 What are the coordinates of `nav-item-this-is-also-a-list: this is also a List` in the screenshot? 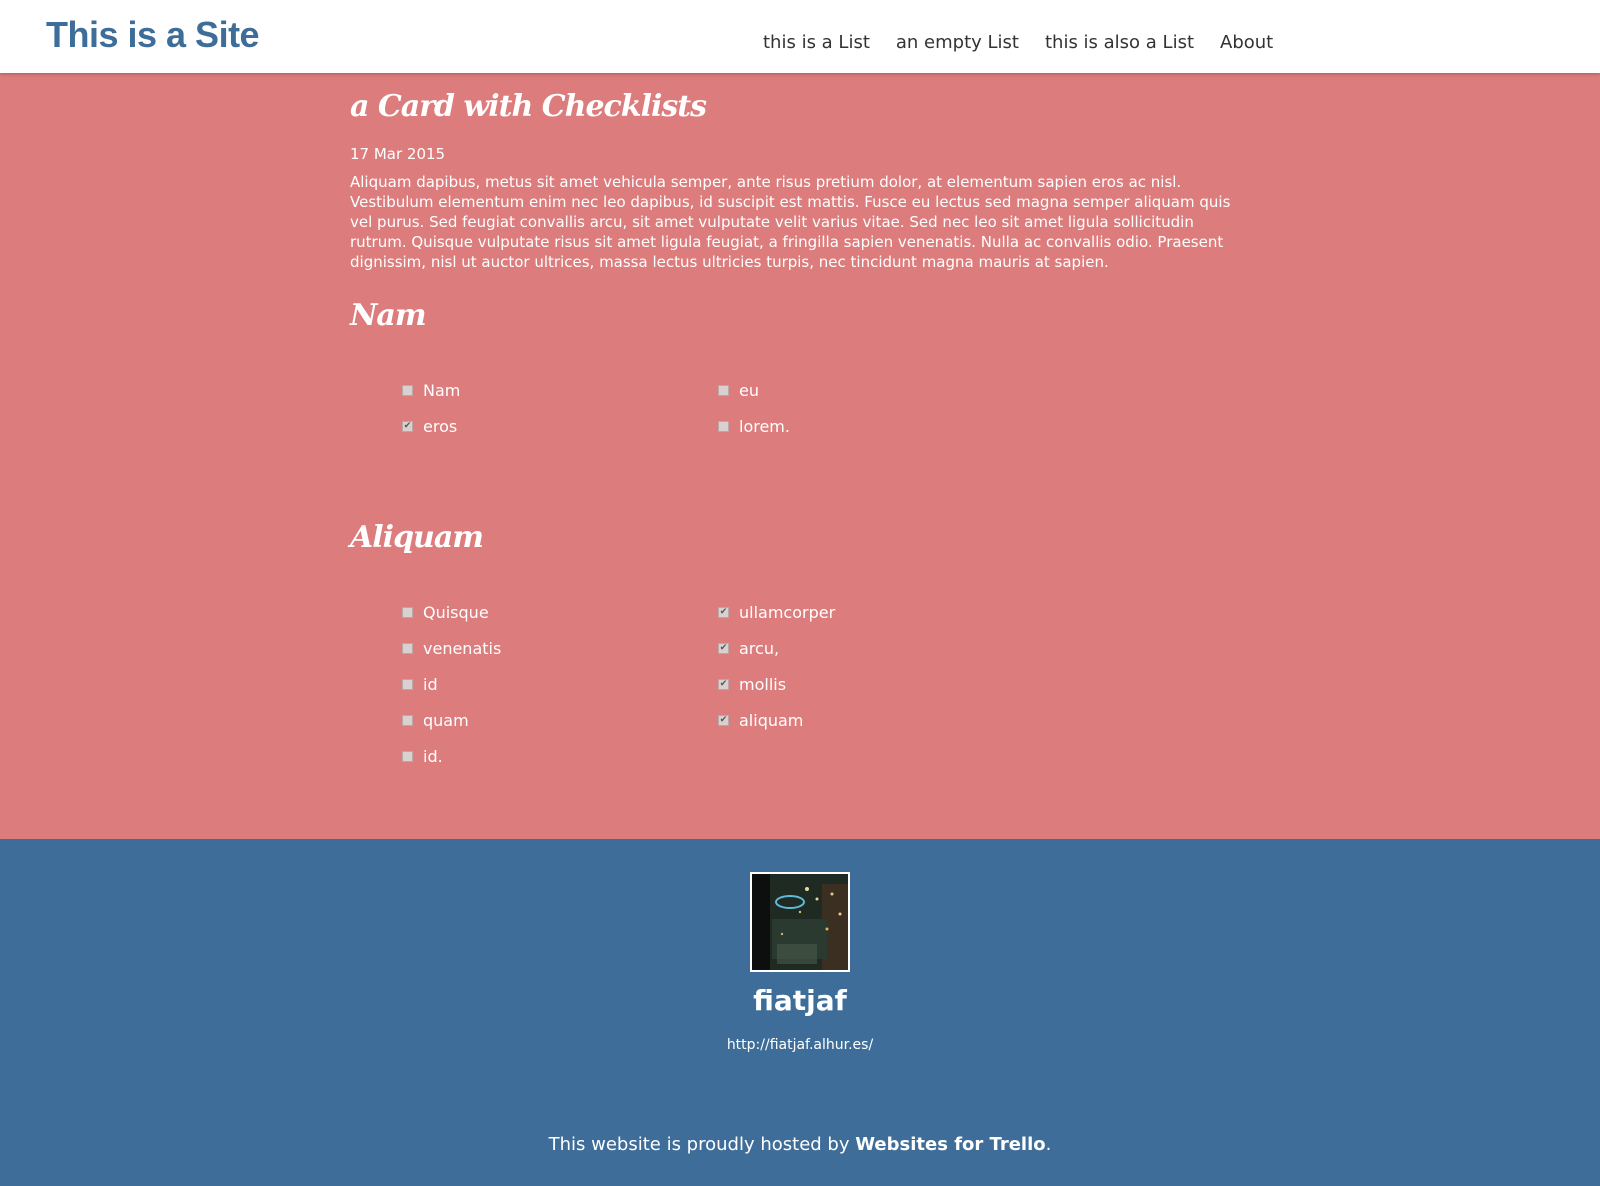 It's located at (1119, 42).